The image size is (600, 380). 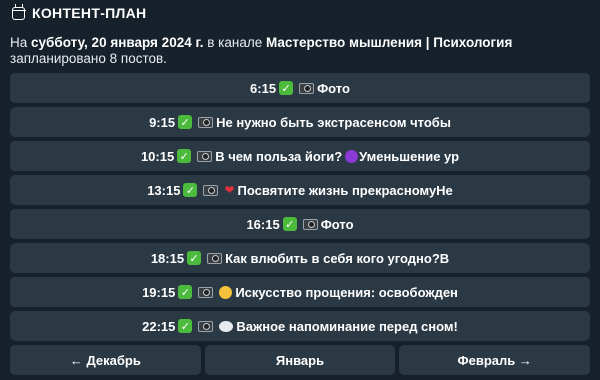 I want to click on month-navigation: ← Декабрь Январь Февраль →, so click(x=300, y=360).